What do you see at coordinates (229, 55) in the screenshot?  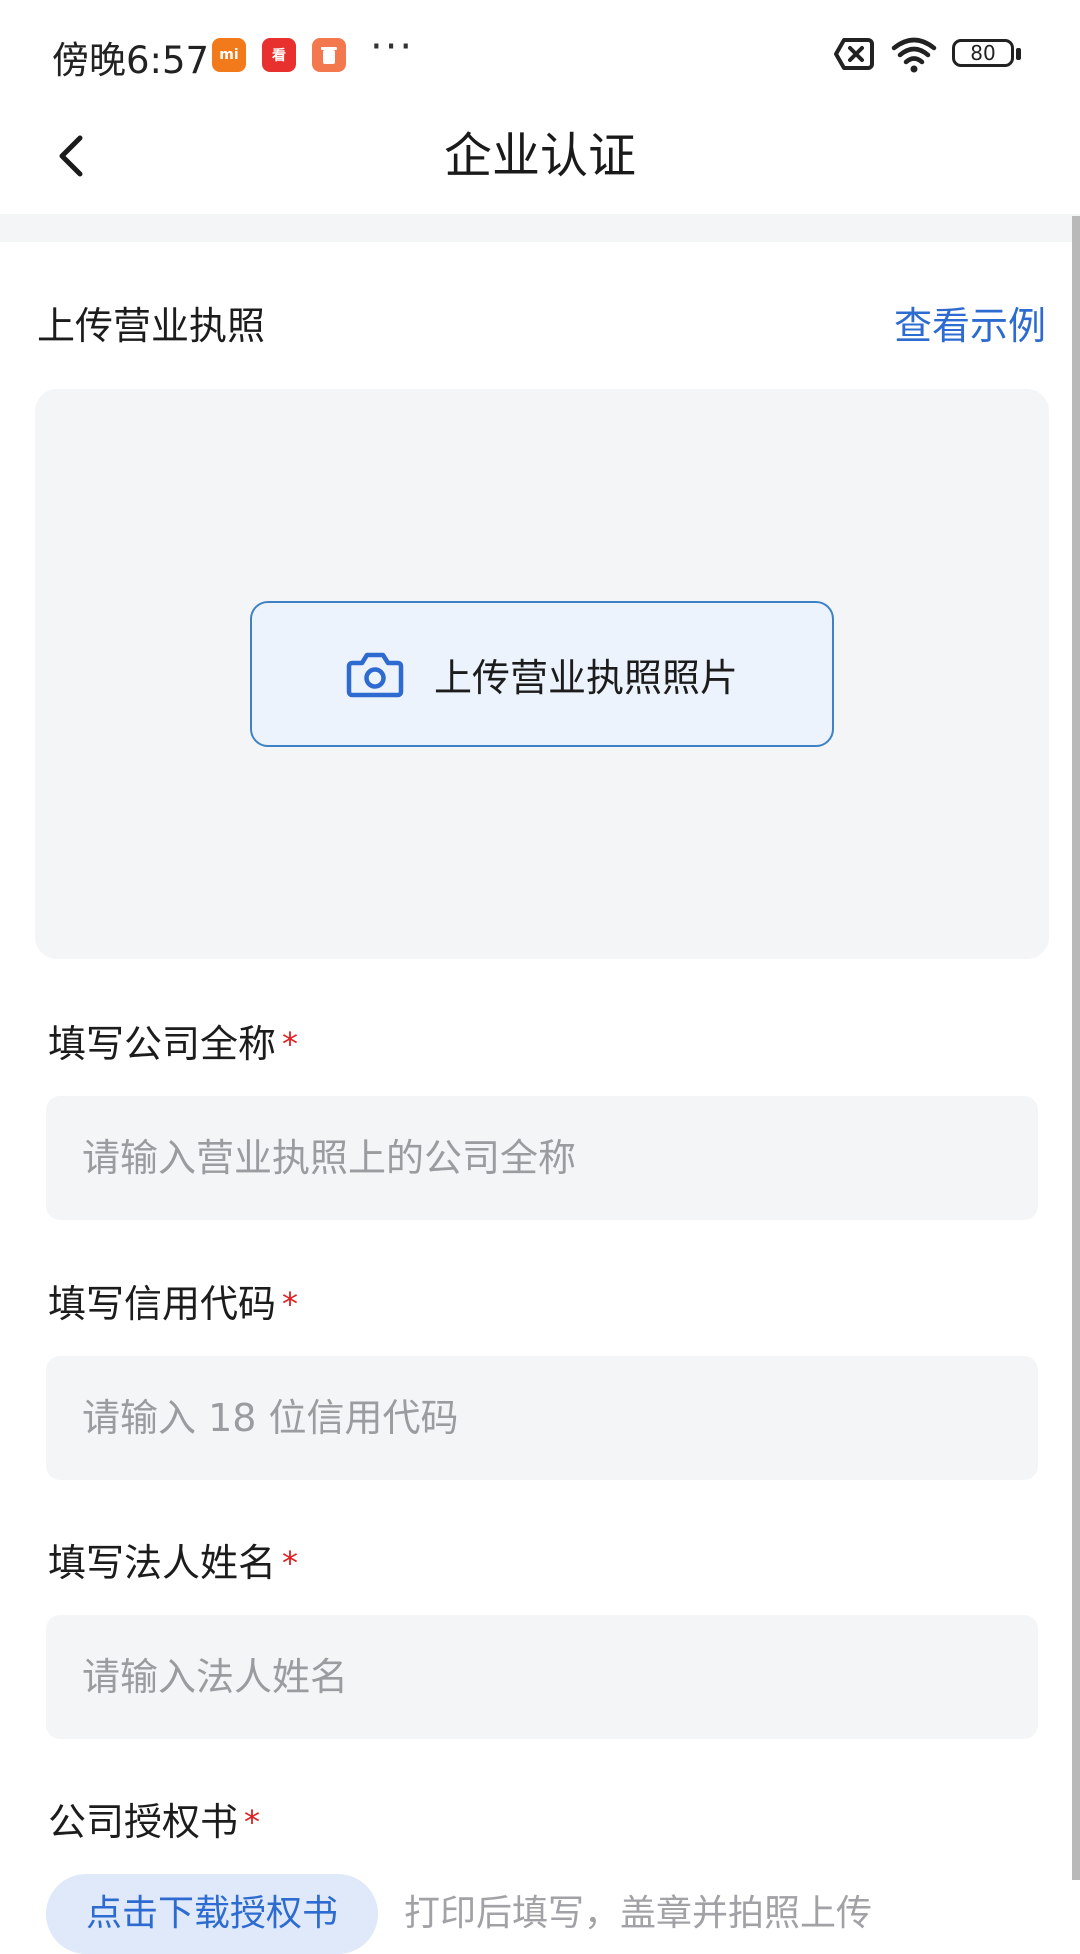 I see `mi-app-icon: mi` at bounding box center [229, 55].